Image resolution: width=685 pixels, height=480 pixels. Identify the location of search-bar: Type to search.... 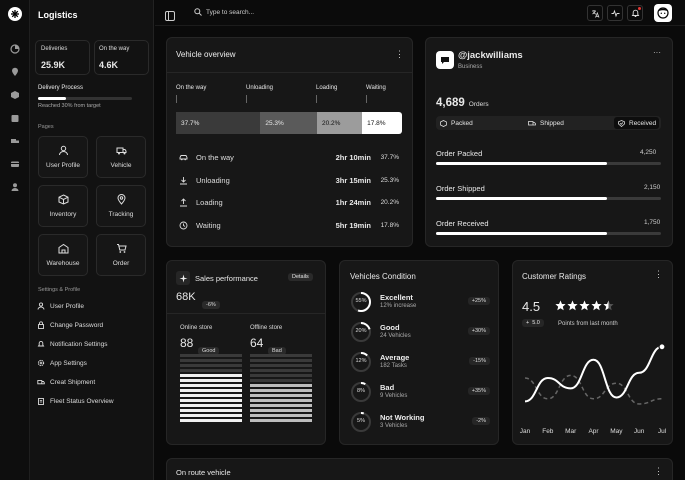
(224, 12).